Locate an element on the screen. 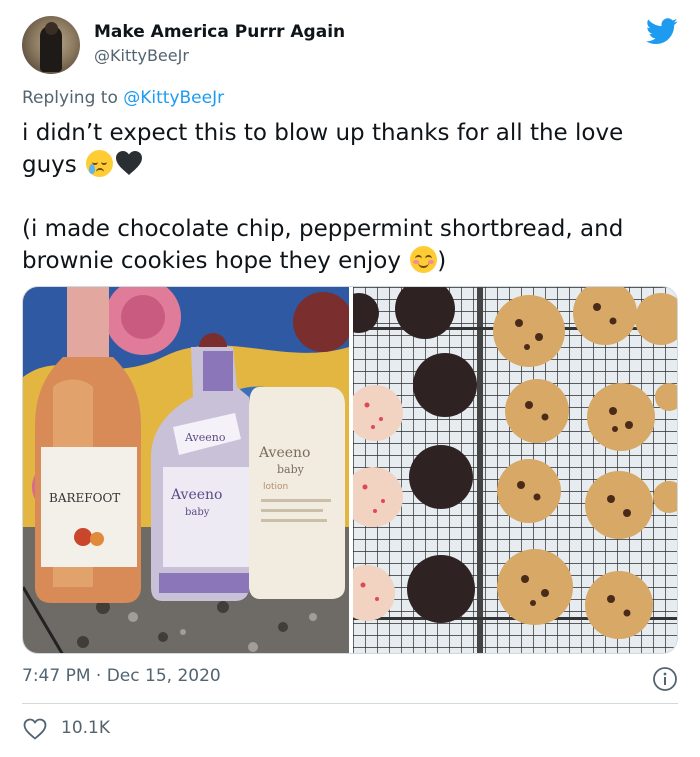  svg-text: lotion is located at coordinates (275, 487).